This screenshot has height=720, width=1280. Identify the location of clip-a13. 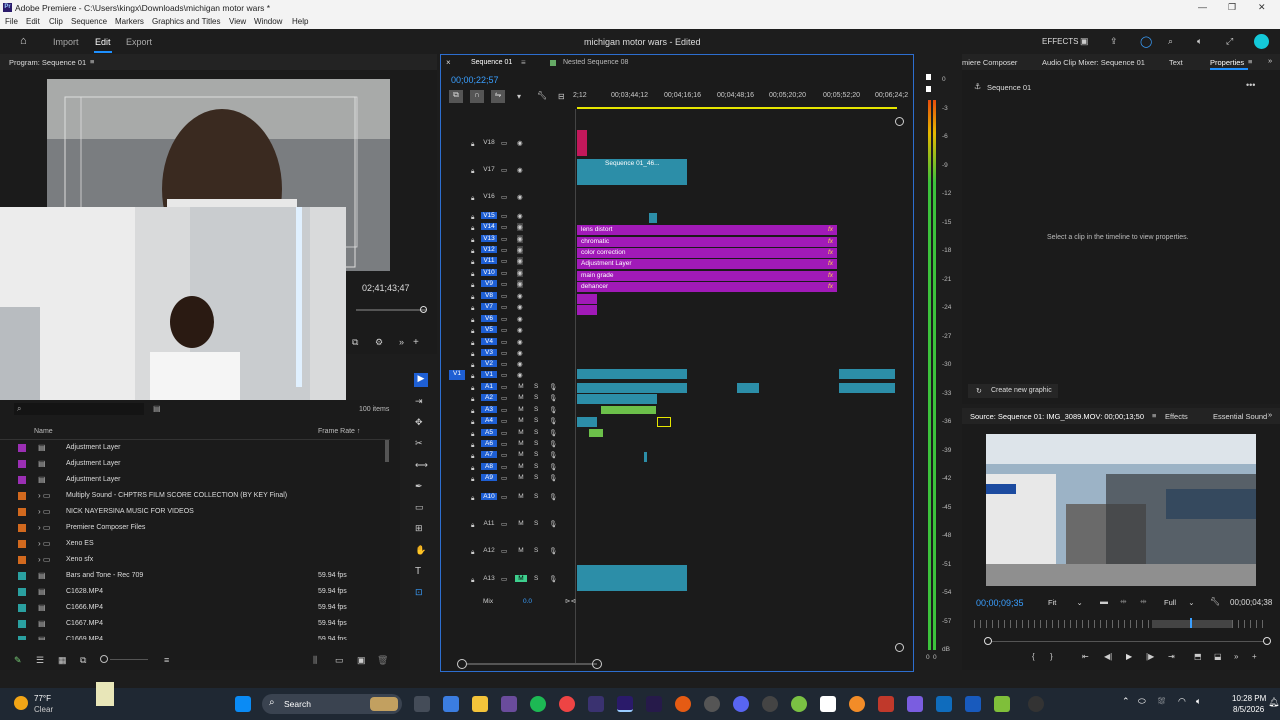
(632, 578).